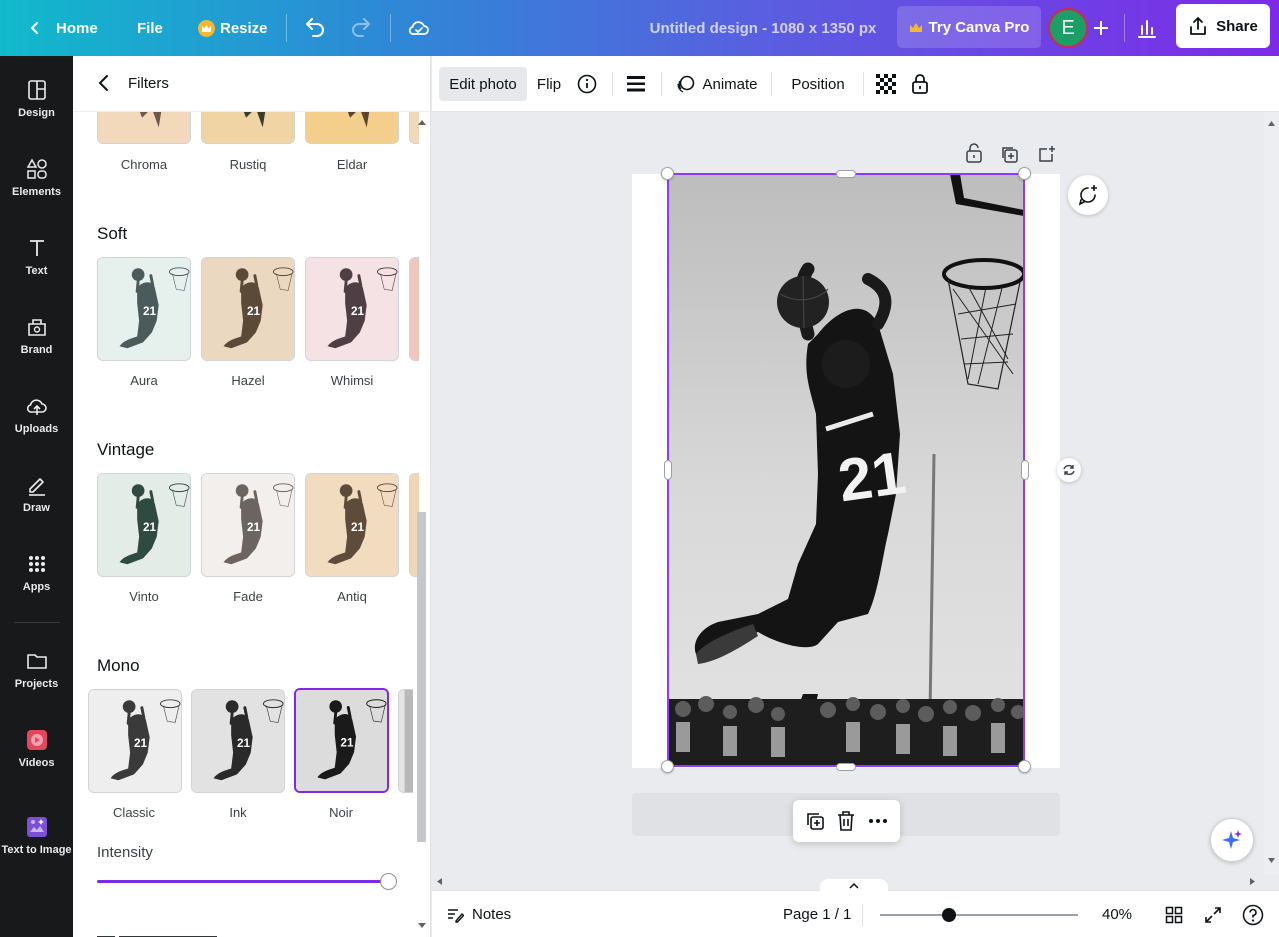 This screenshot has width=1279, height=937. Describe the element at coordinates (1237, 26) in the screenshot. I see `share-label: Share` at that location.